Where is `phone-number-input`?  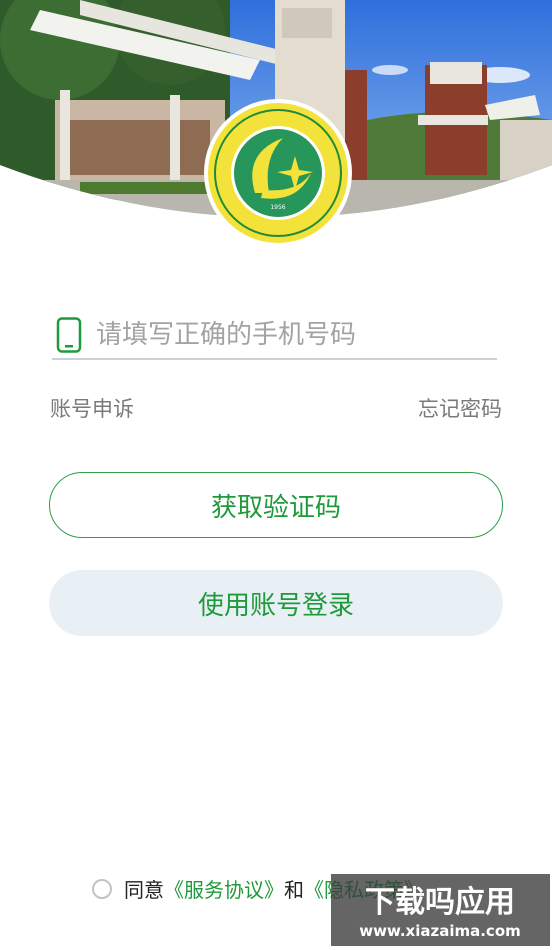 phone-number-input is located at coordinates (291, 335).